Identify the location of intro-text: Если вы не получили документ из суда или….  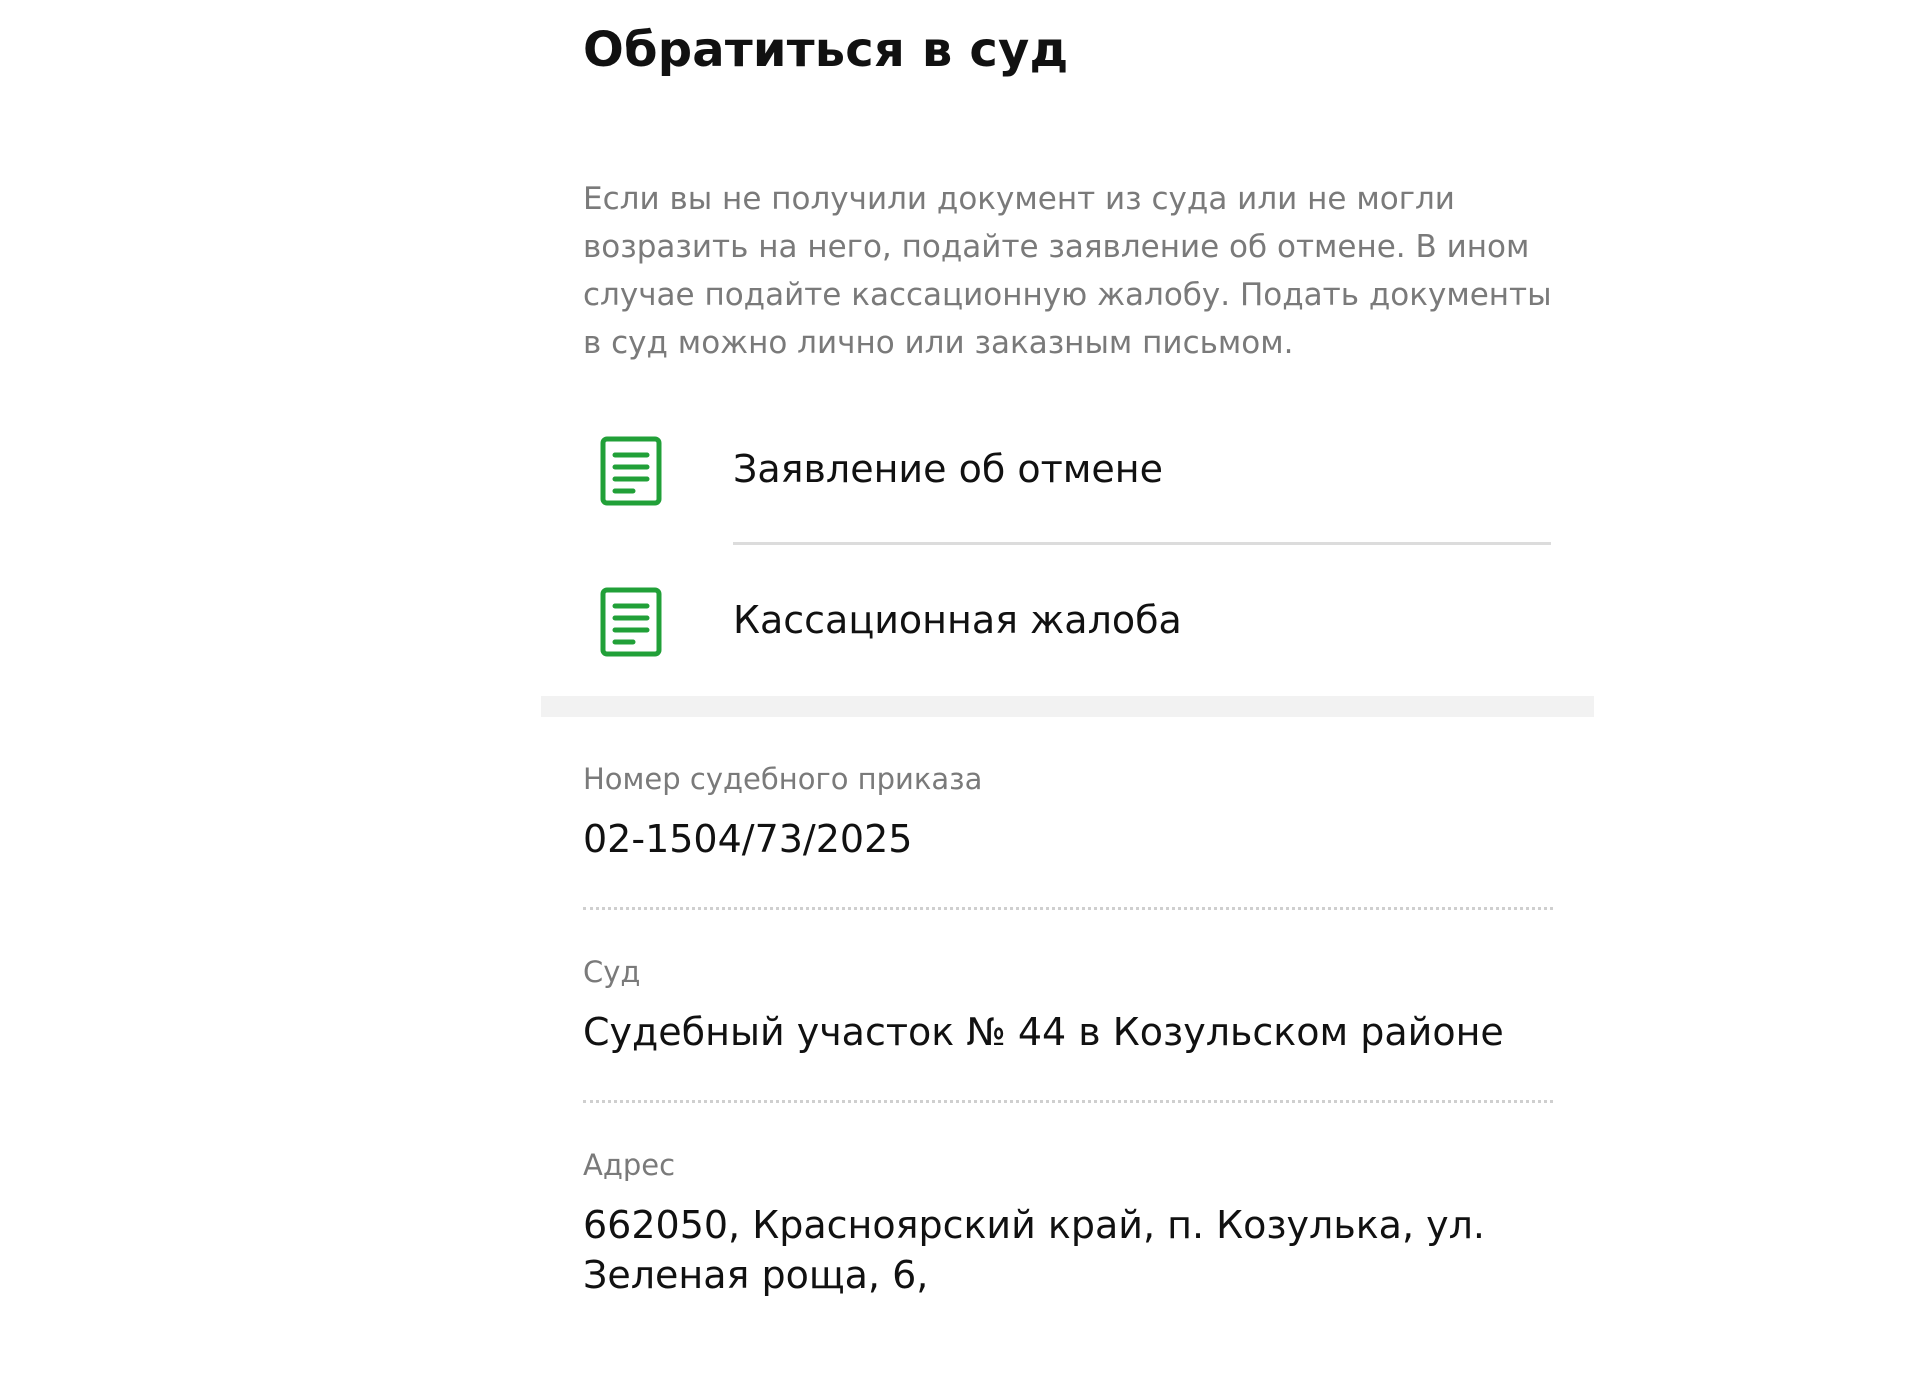
(1067, 271).